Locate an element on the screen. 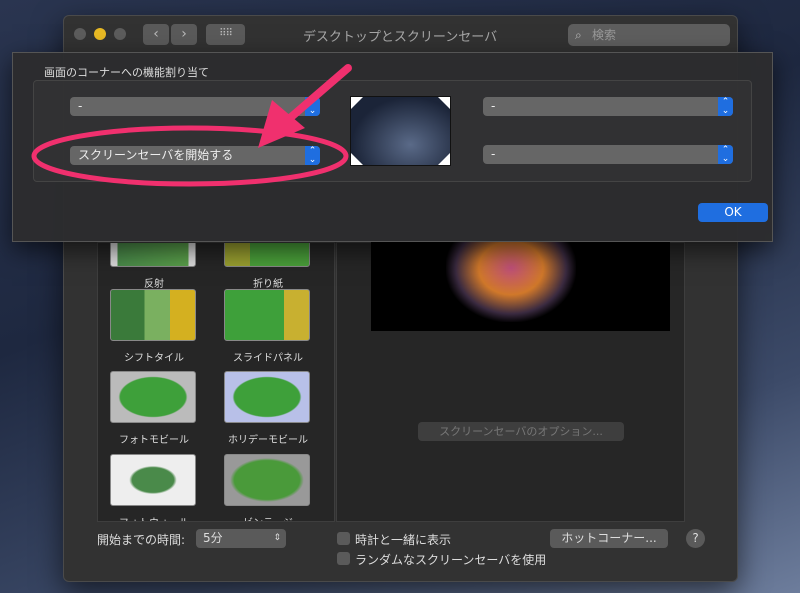  highlight-ellipse is located at coordinates (190, 156).